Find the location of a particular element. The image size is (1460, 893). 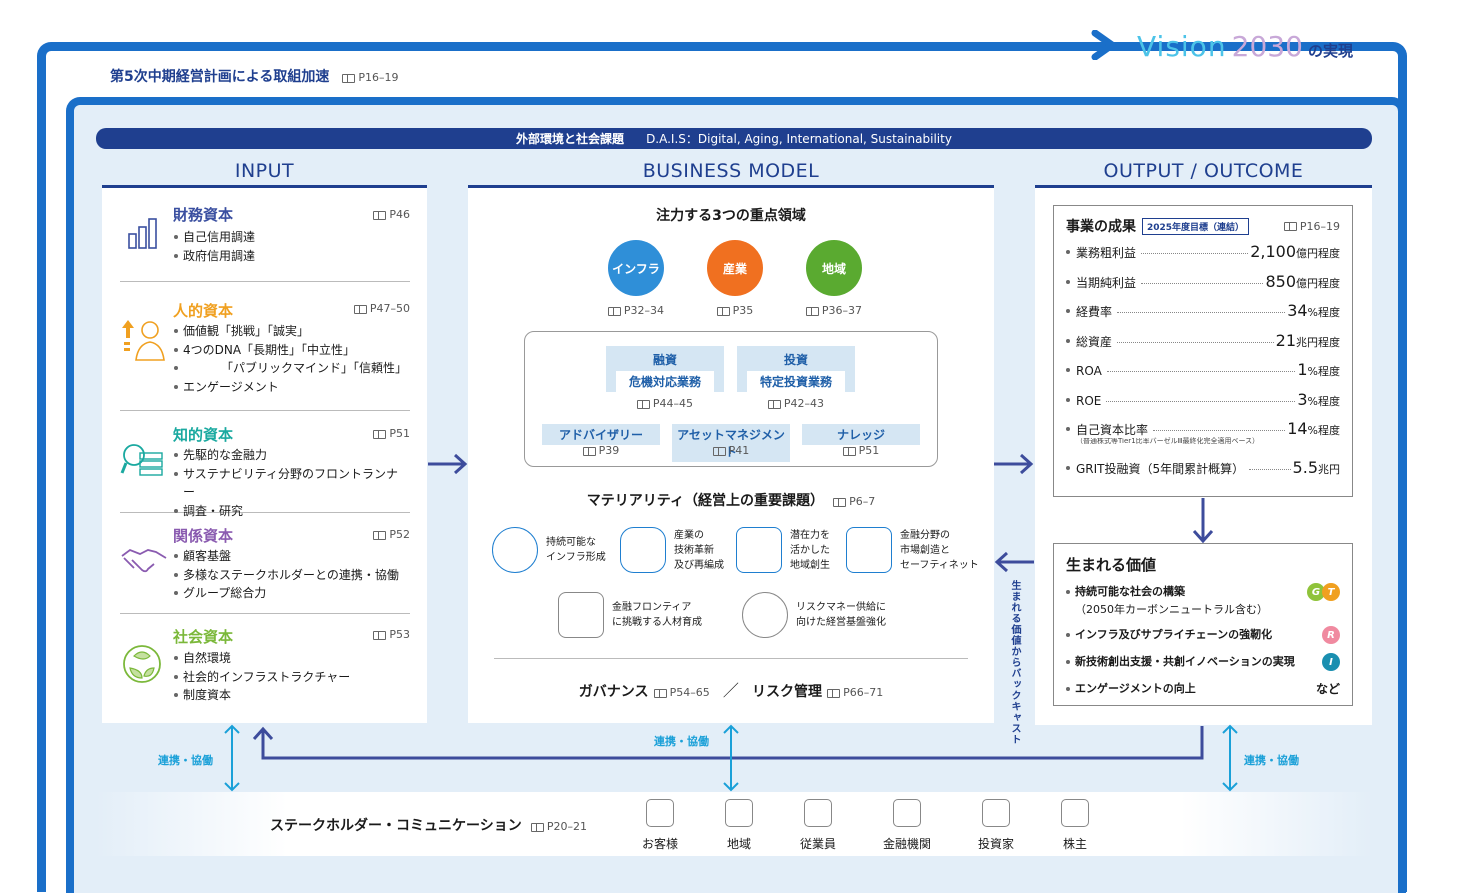

capital-social: 社会資本 P53 自然環境 社会的インフラストラクチャー 制度資本 is located at coordinates (265, 669).